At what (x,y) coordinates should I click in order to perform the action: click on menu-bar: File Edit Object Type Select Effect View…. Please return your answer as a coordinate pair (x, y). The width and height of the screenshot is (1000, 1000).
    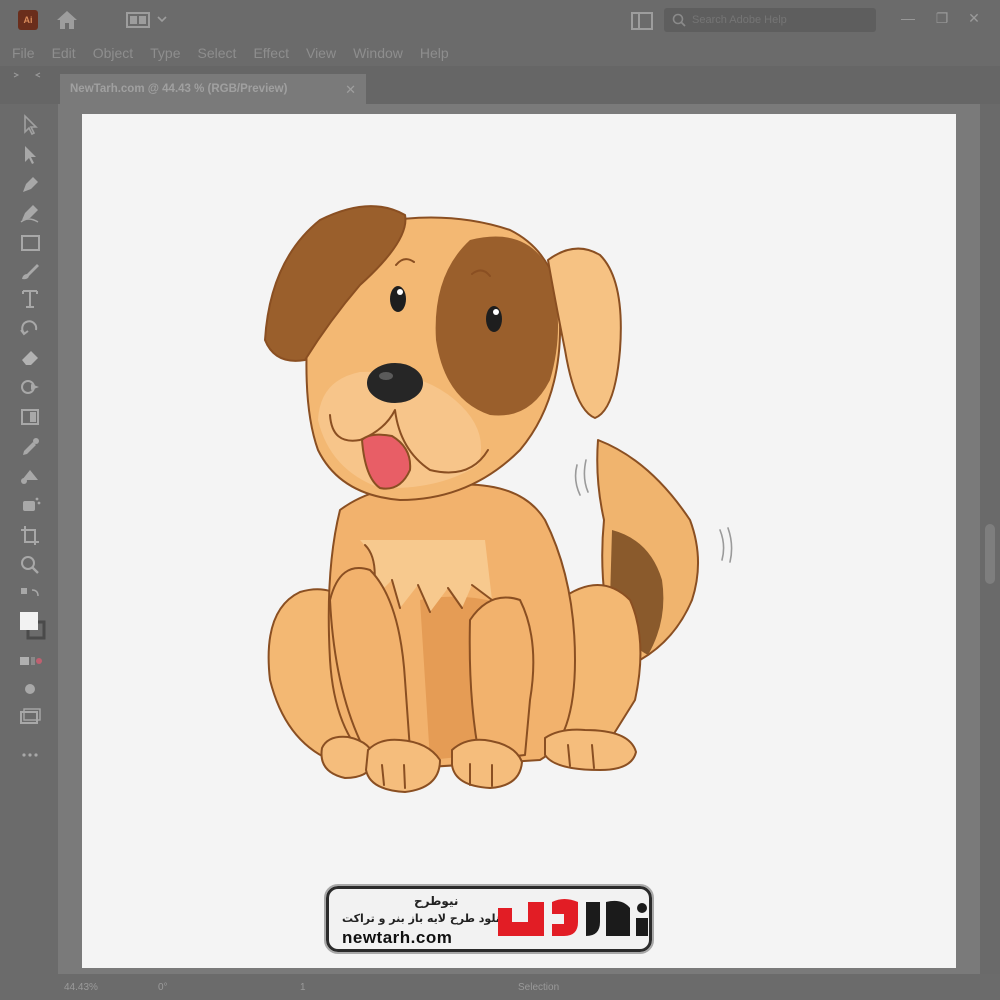
    Looking at the image, I should click on (500, 53).